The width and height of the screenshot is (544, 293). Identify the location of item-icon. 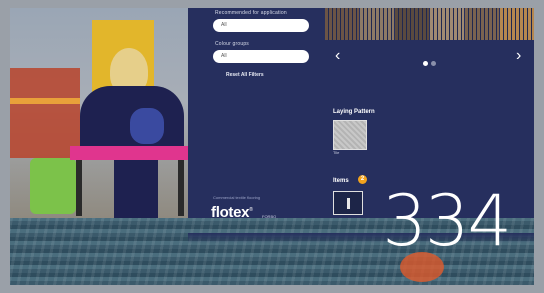
(348, 203).